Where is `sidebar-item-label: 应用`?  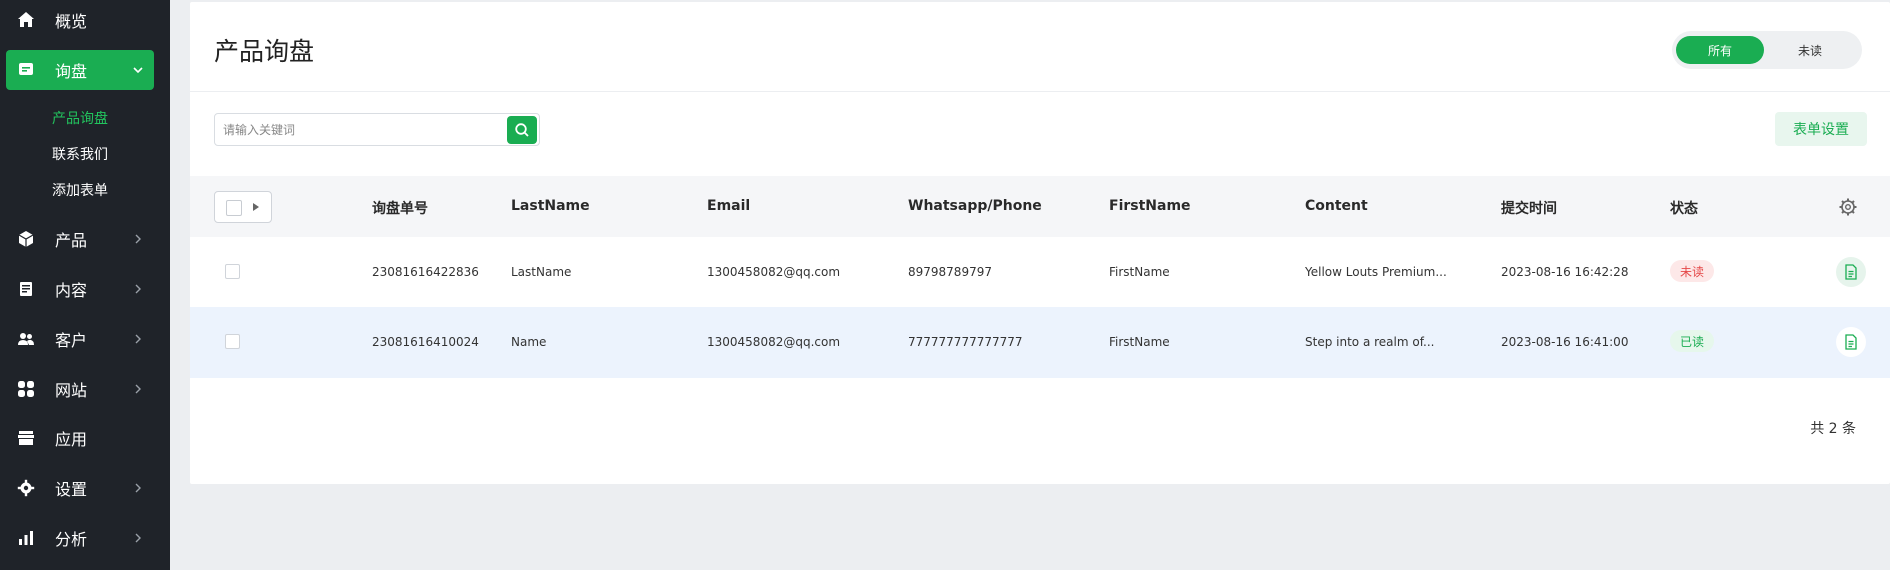
sidebar-item-label: 应用 is located at coordinates (71, 439).